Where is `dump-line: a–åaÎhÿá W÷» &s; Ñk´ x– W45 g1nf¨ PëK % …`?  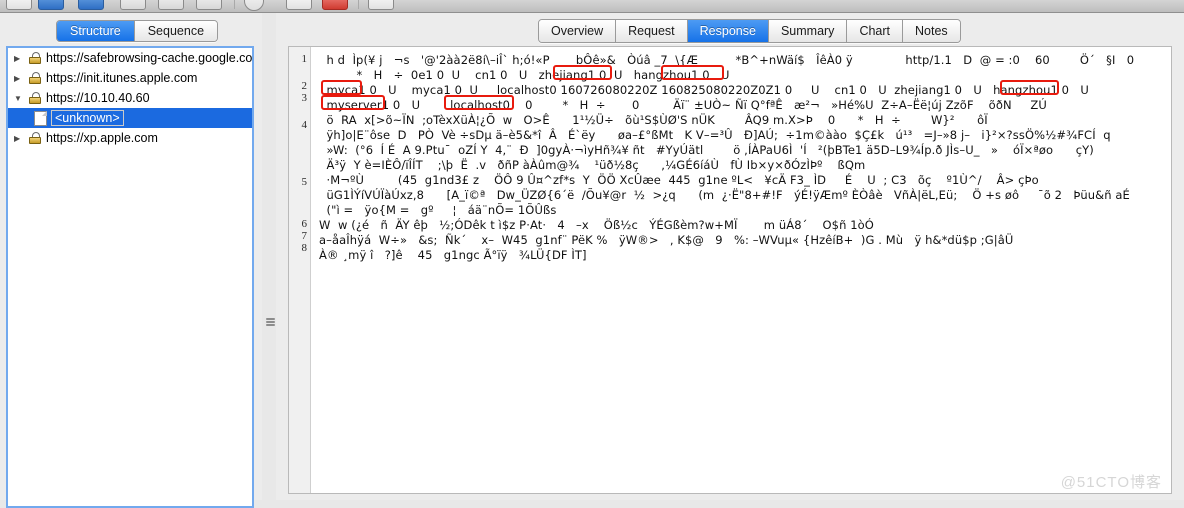
dump-line: a–åaÎhÿá W÷» &s; Ñk´ x– W45 g1nf¨ PëK % … is located at coordinates (666, 240).